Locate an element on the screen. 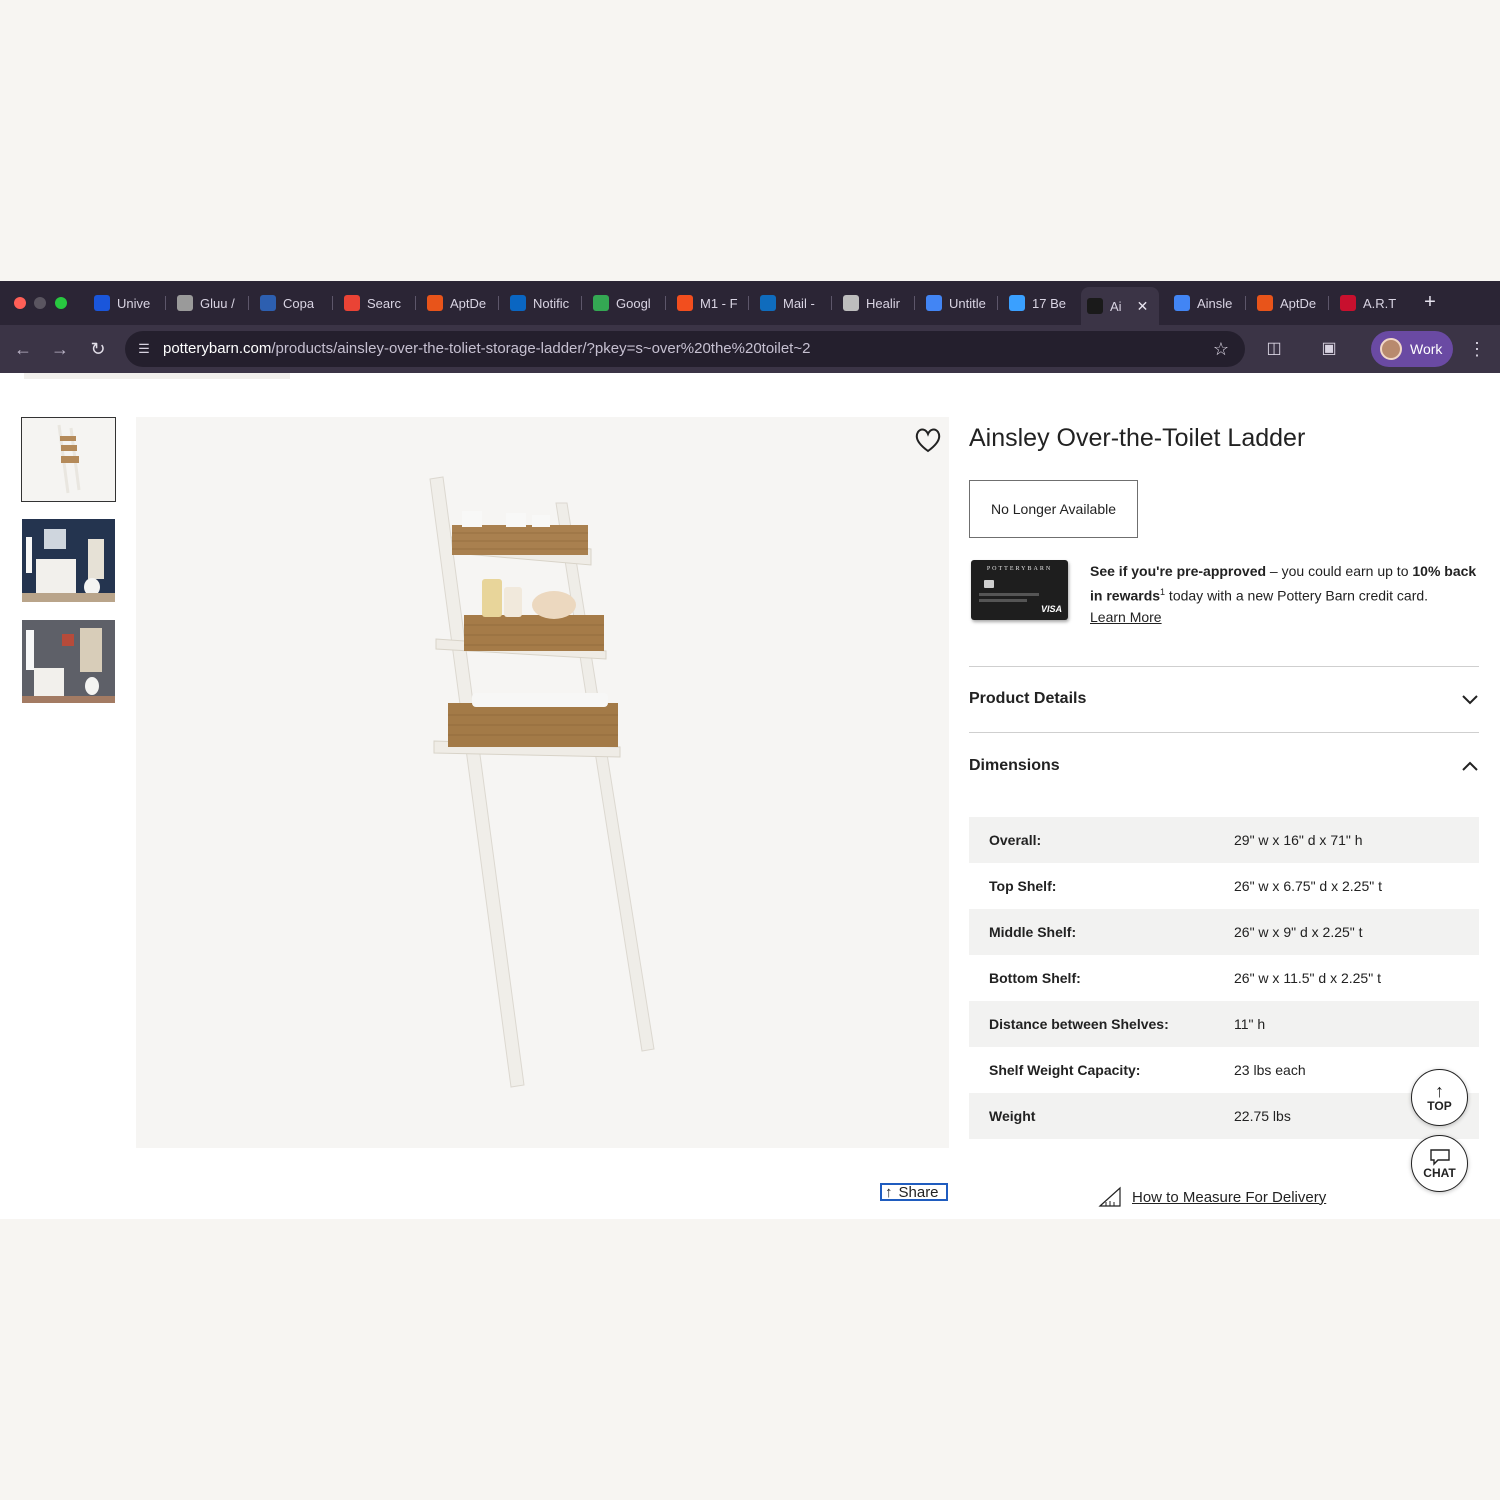  close-tab-icon: ✕ is located at coordinates (1143, 306).